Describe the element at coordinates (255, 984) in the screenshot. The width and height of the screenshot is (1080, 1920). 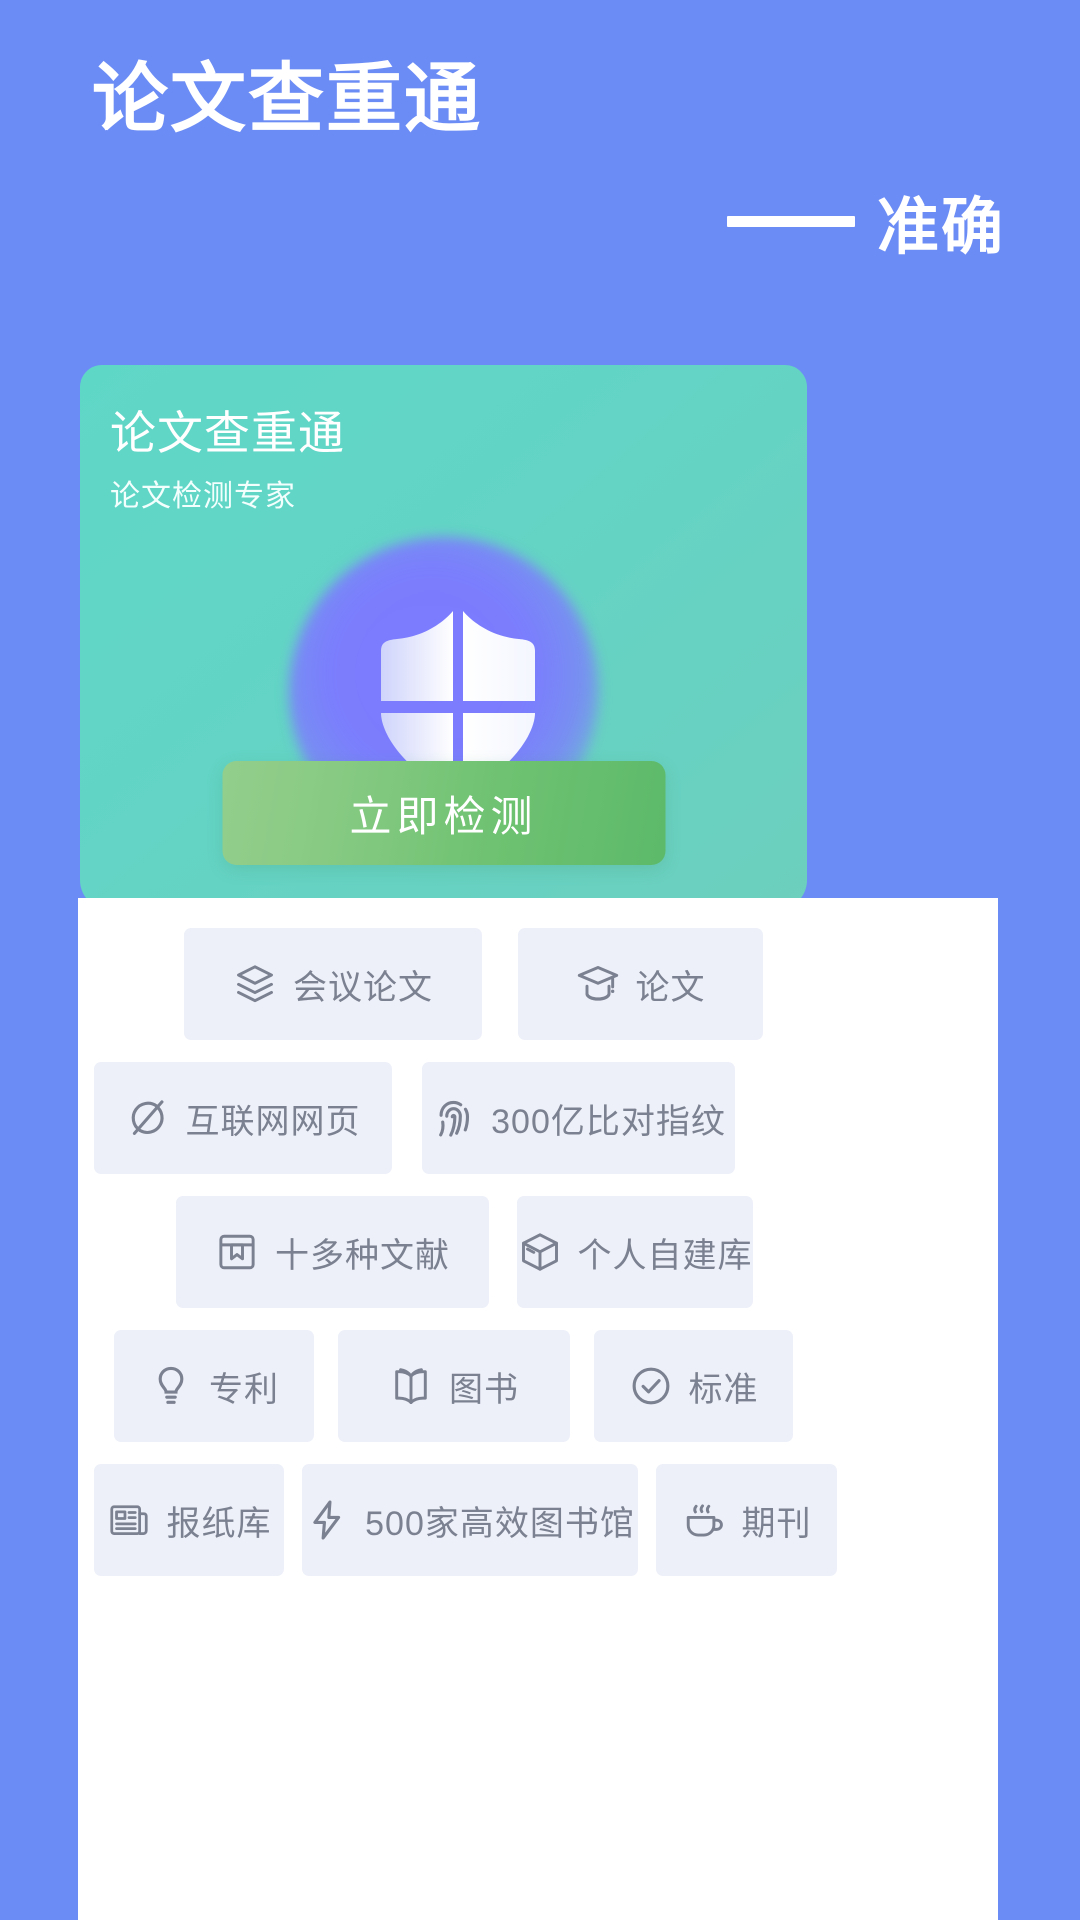
I see `layers-icon` at that location.